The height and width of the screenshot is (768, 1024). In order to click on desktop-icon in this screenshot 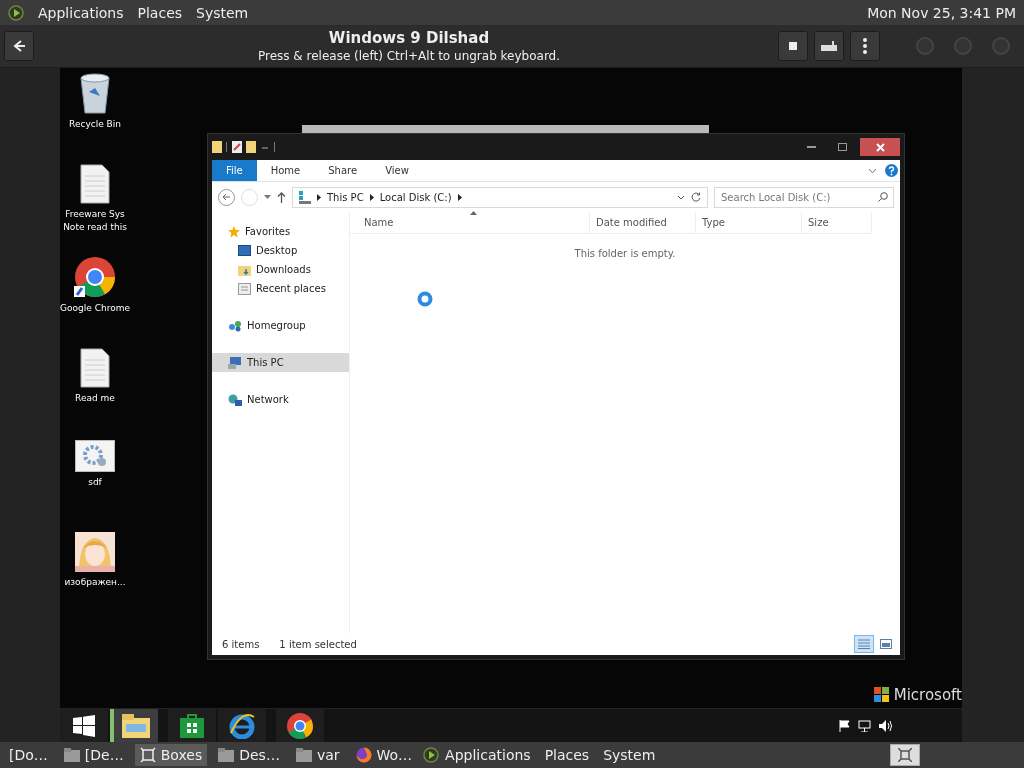, I will do `click(244, 250)`.